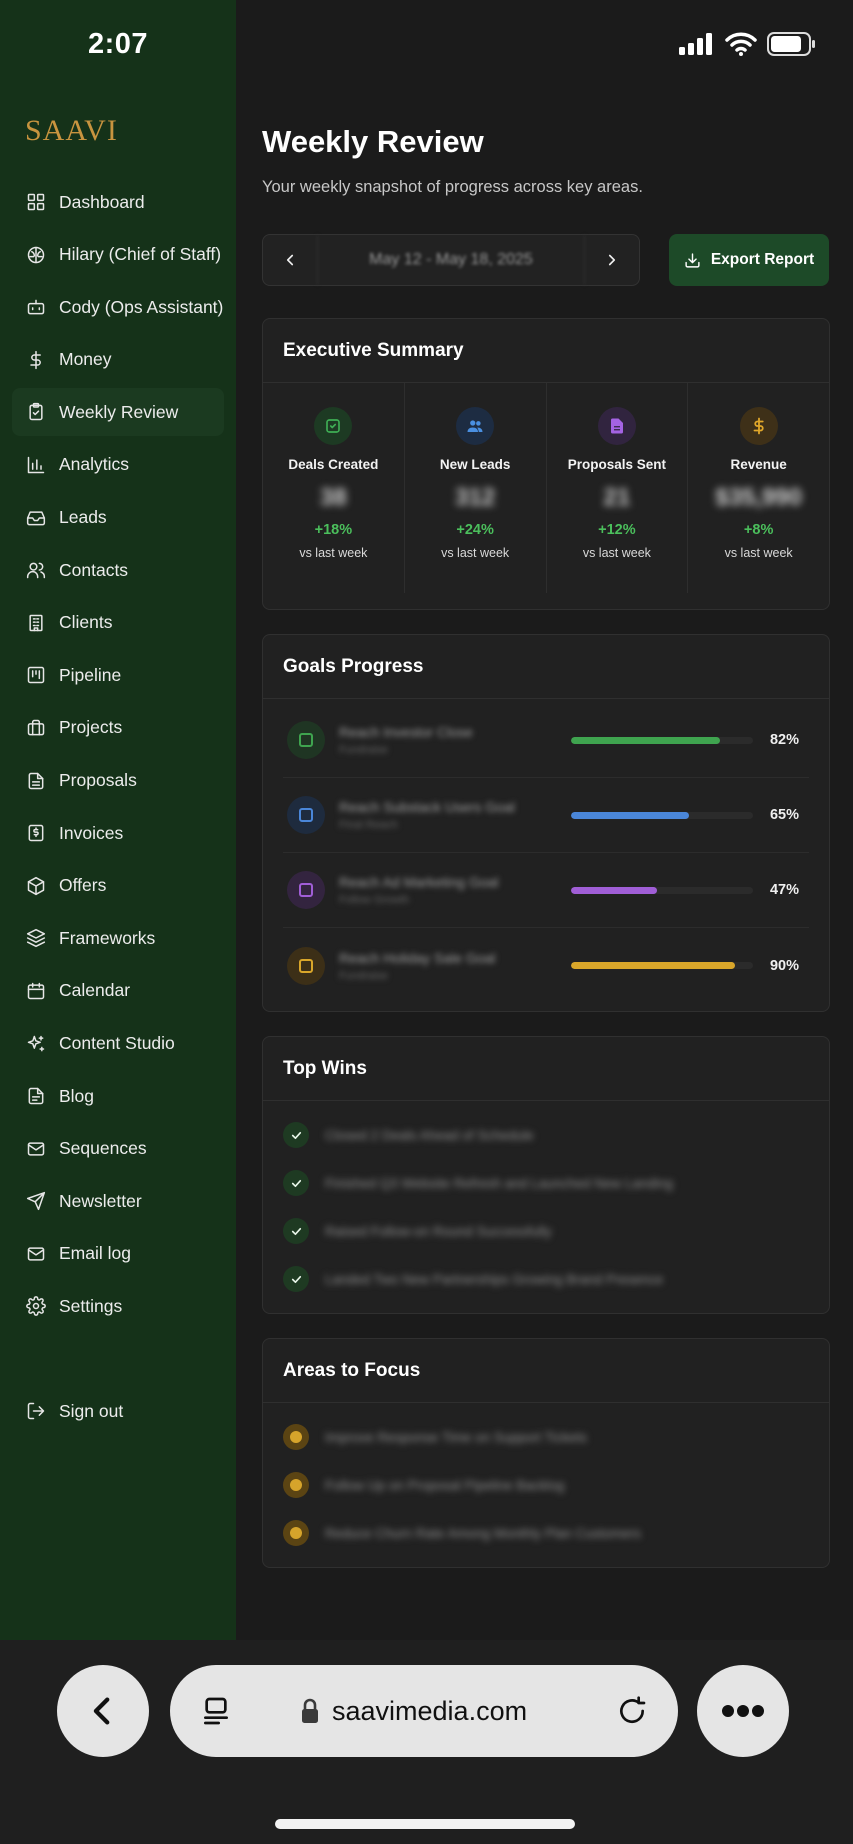  I want to click on stat-label: Revenue, so click(758, 464).